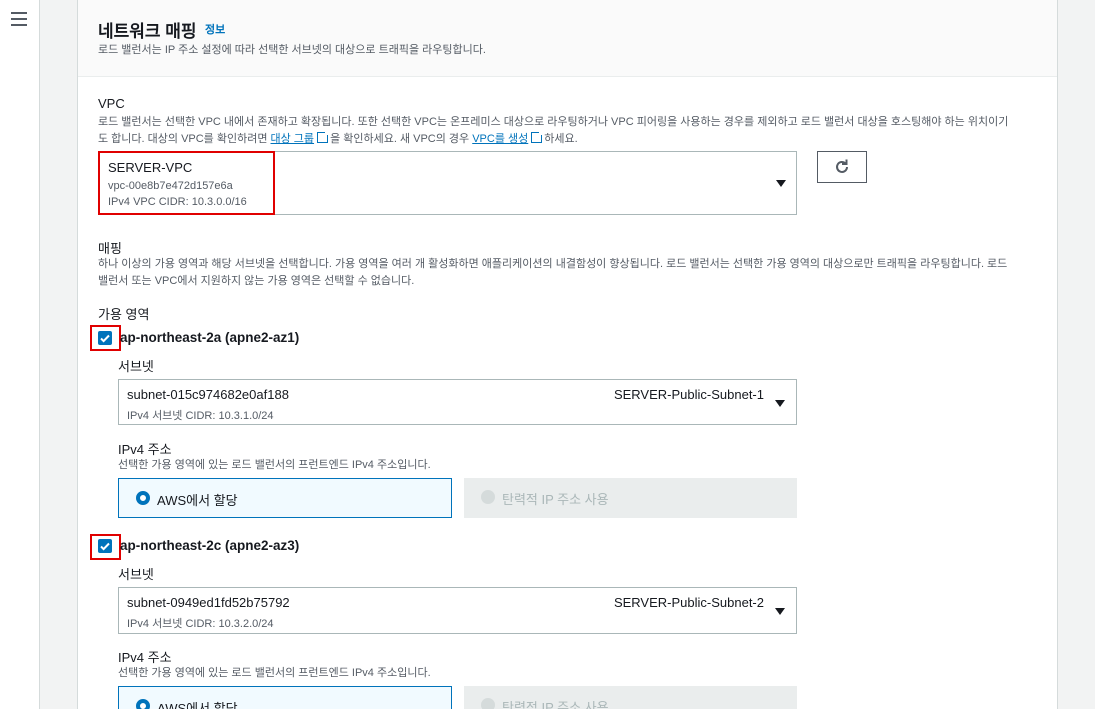 Image resolution: width=1095 pixels, height=709 pixels. I want to click on refresh-button, so click(842, 167).